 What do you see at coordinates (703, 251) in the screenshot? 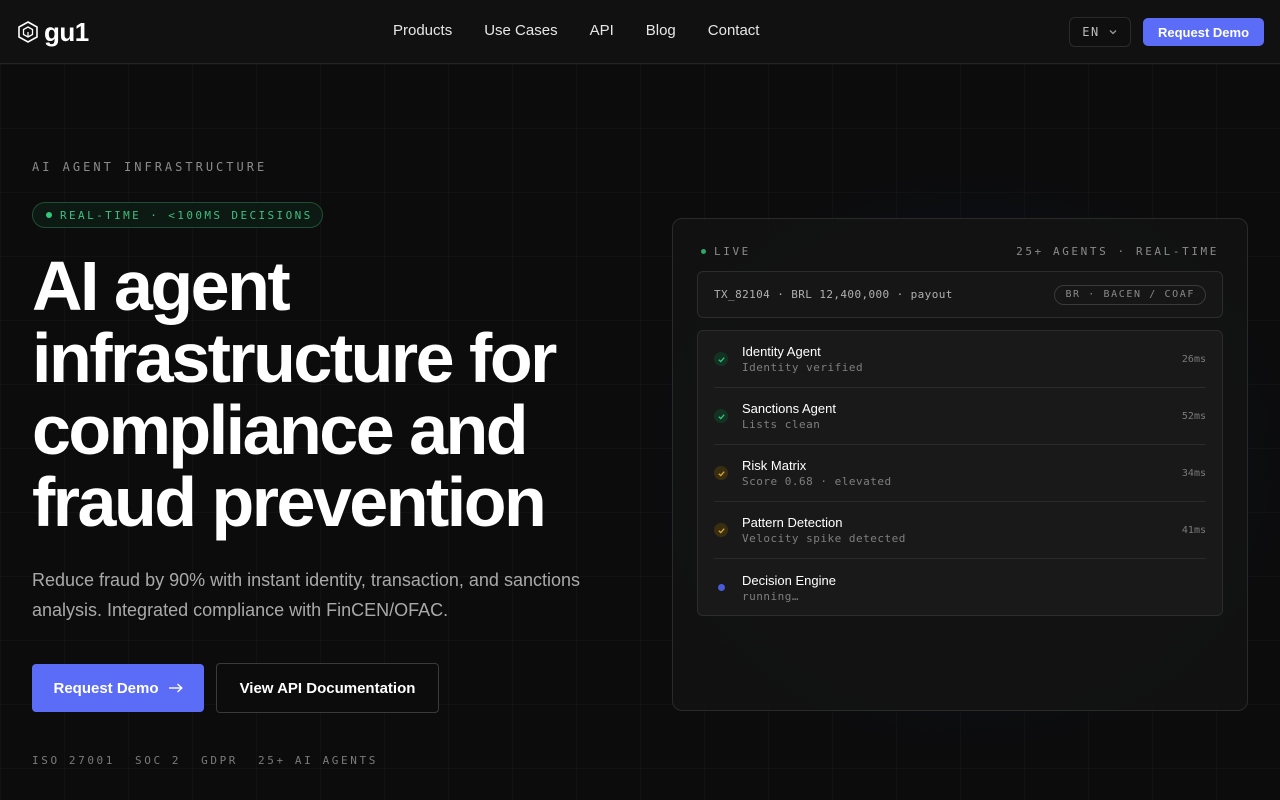
I see `live-dot-icon` at bounding box center [703, 251].